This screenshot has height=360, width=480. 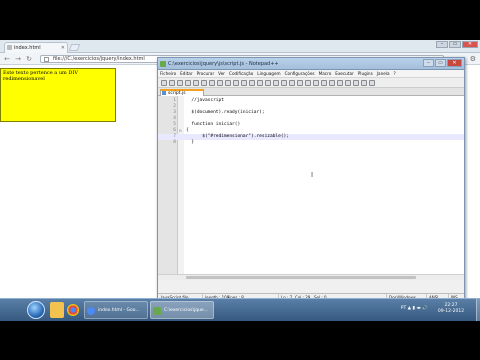 I want to click on menu-plugins: Plugins, so click(x=365, y=73).